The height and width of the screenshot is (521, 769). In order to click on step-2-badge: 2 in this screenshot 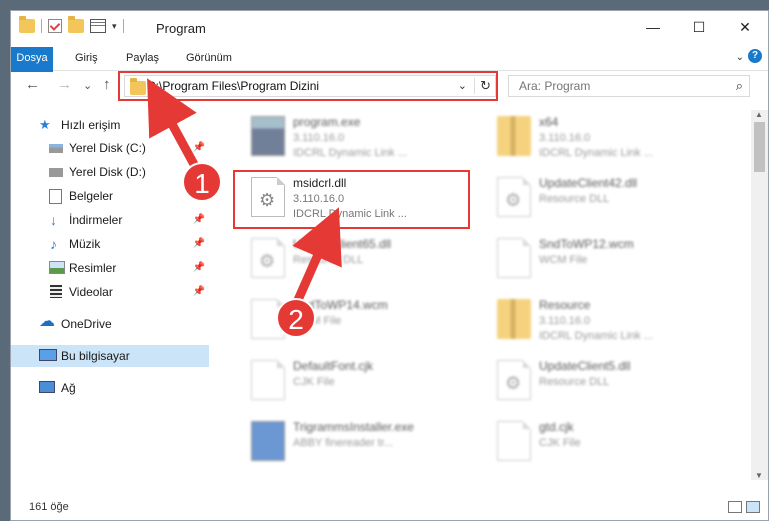, I will do `click(296, 318)`.